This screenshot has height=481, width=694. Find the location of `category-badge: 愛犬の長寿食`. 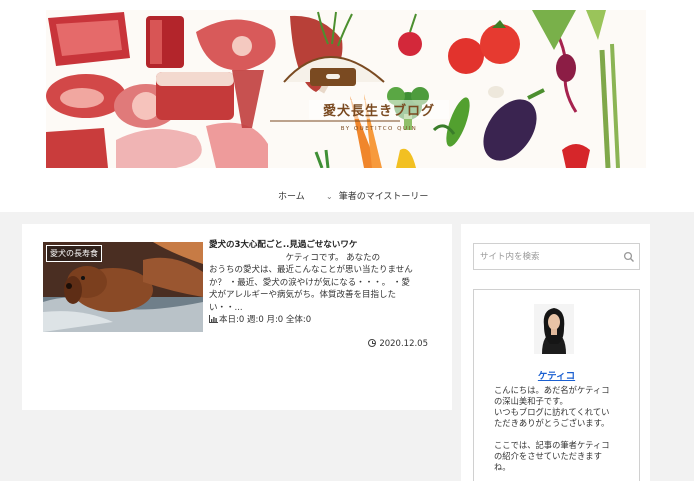

category-badge: 愛犬の長寿食 is located at coordinates (74, 253).